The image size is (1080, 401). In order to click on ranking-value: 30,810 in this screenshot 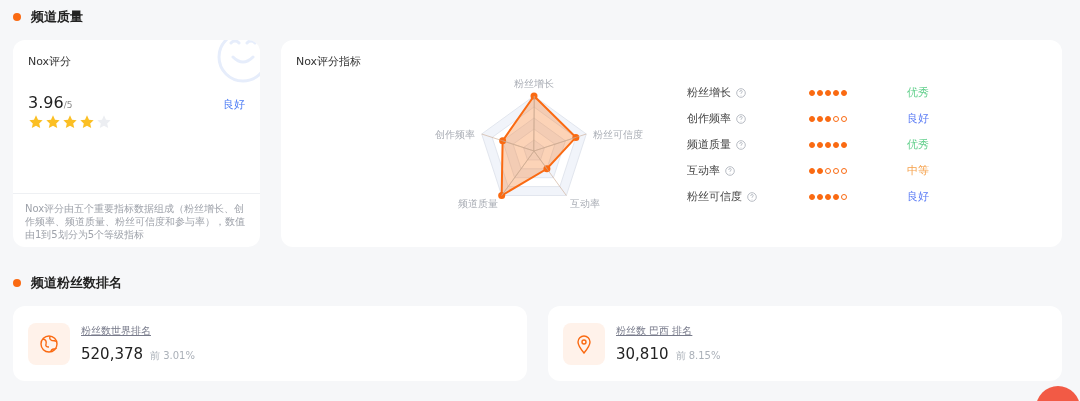, I will do `click(642, 354)`.